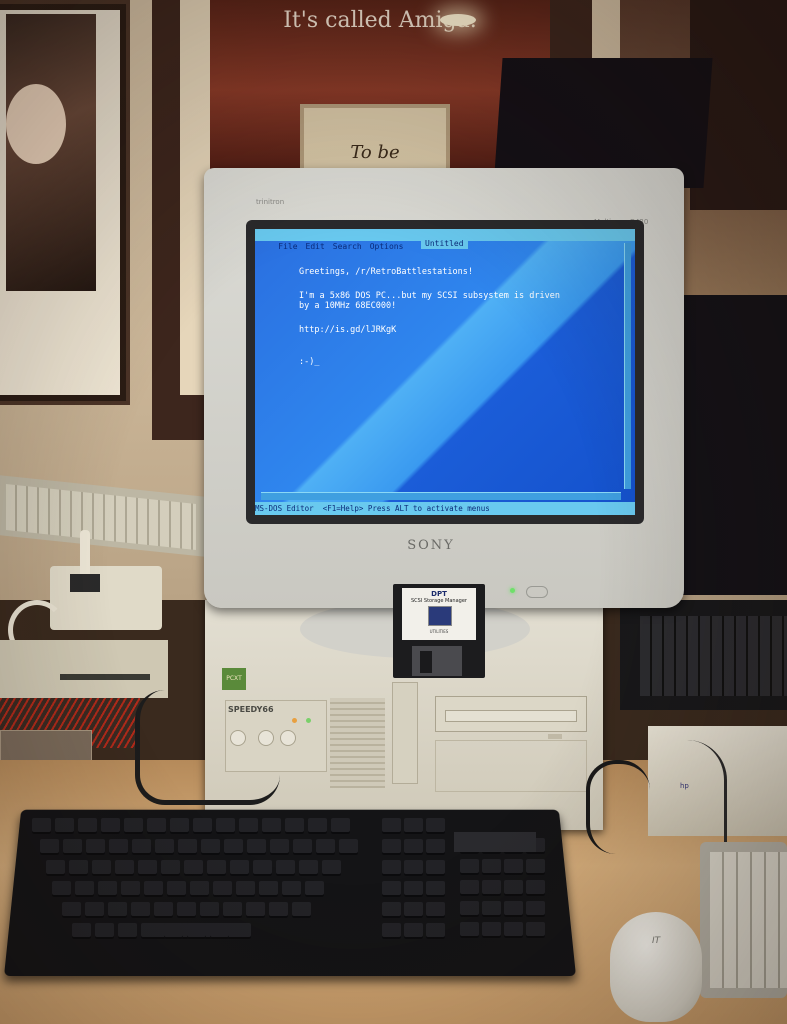 This screenshot has height=1024, width=787. I want to click on menu-options: Options, so click(387, 247).